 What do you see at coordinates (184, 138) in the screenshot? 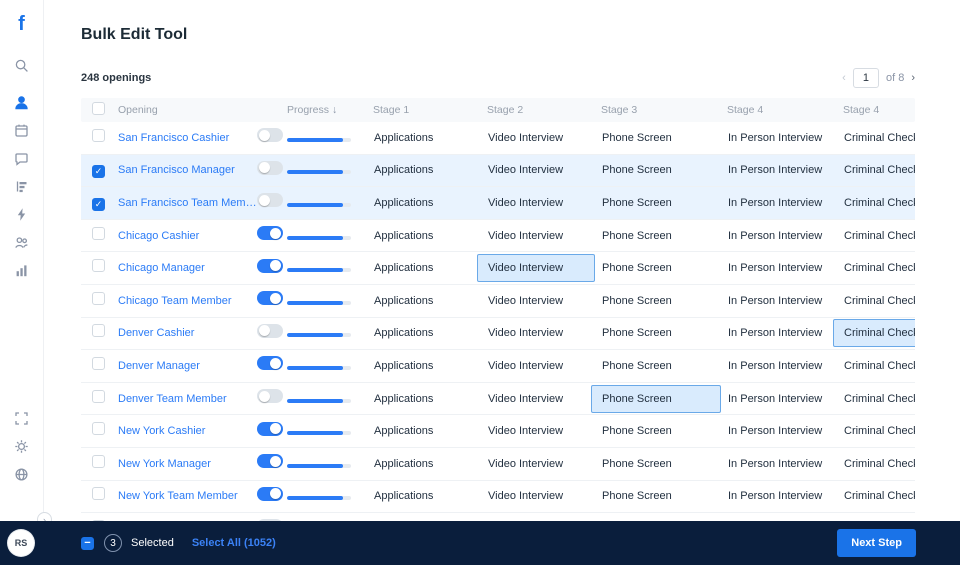
I see `opening-link: San Francisco Cashier` at bounding box center [184, 138].